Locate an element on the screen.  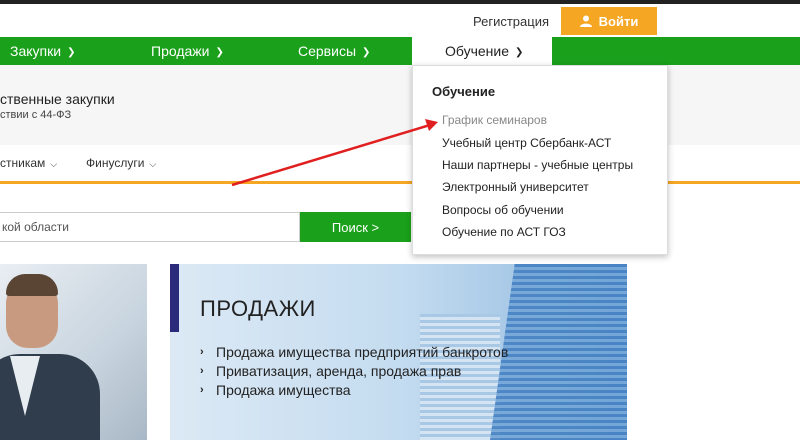
subnav-label: Финуслуги is located at coordinates (115, 163).